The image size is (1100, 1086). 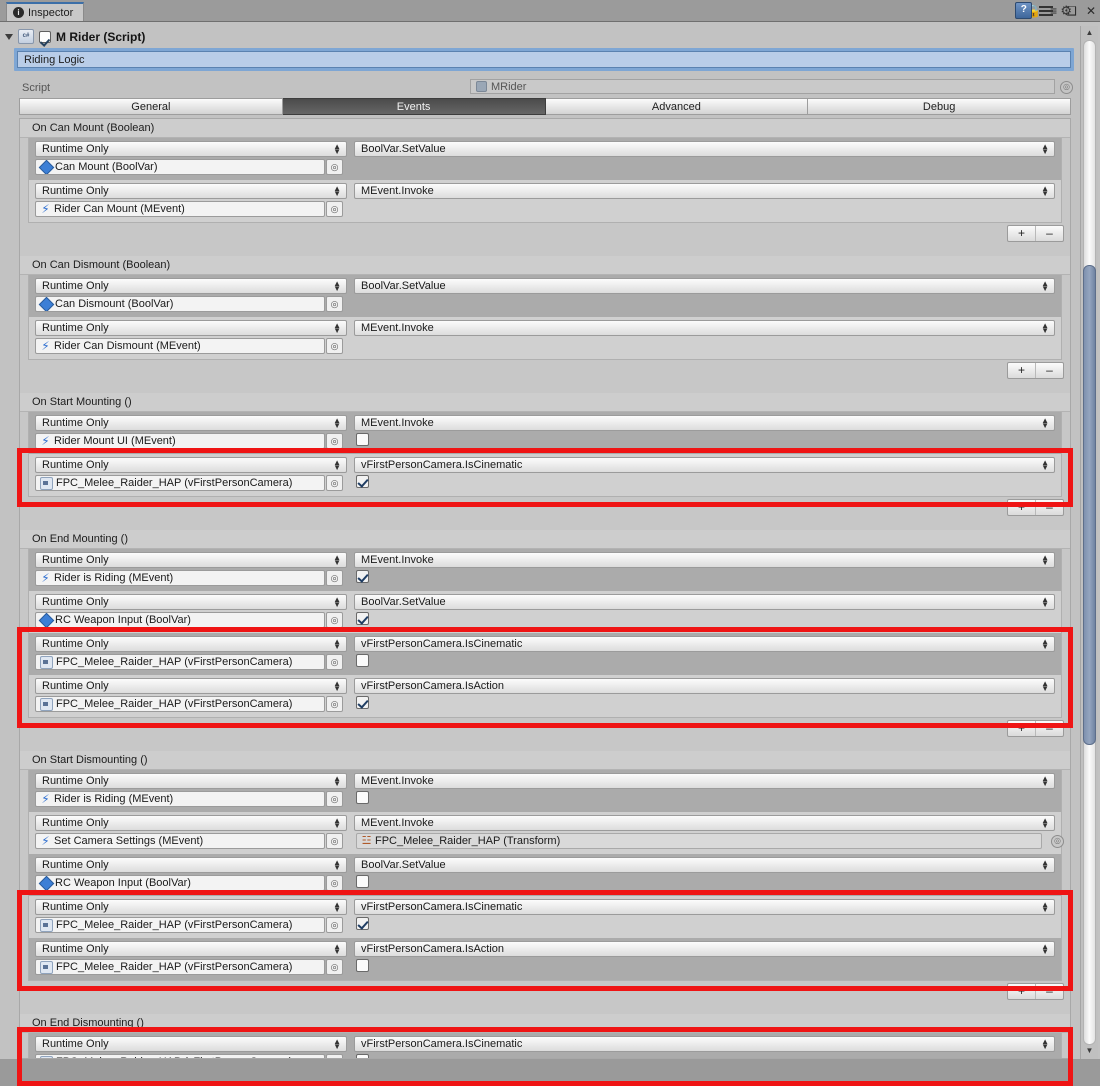 I want to click on listener-target-object-field: ⚡ Set Camera Settings (MEvent), so click(x=180, y=841).